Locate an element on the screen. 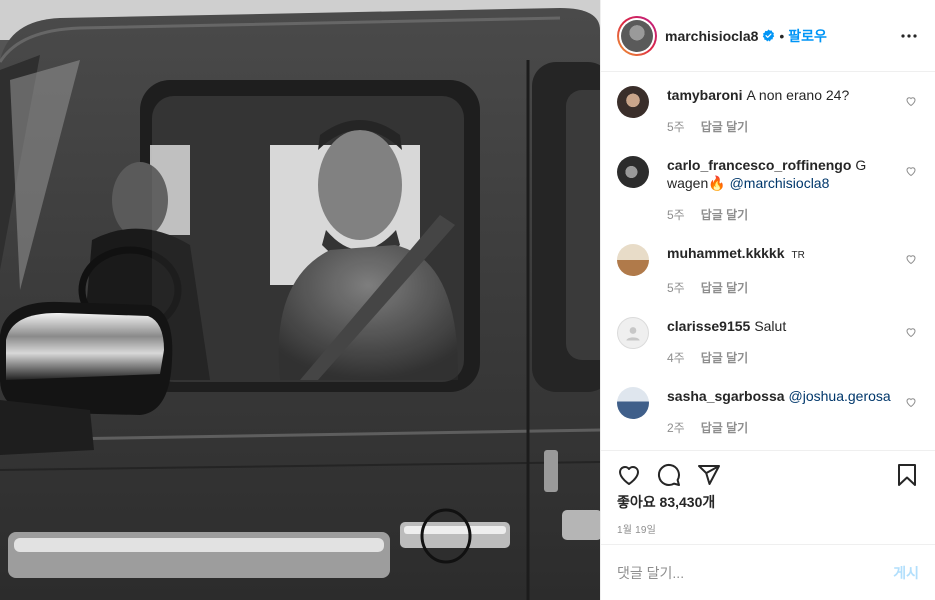 Image resolution: width=935 pixels, height=600 pixels. commenter-username: tamybaroni is located at coordinates (704, 95).